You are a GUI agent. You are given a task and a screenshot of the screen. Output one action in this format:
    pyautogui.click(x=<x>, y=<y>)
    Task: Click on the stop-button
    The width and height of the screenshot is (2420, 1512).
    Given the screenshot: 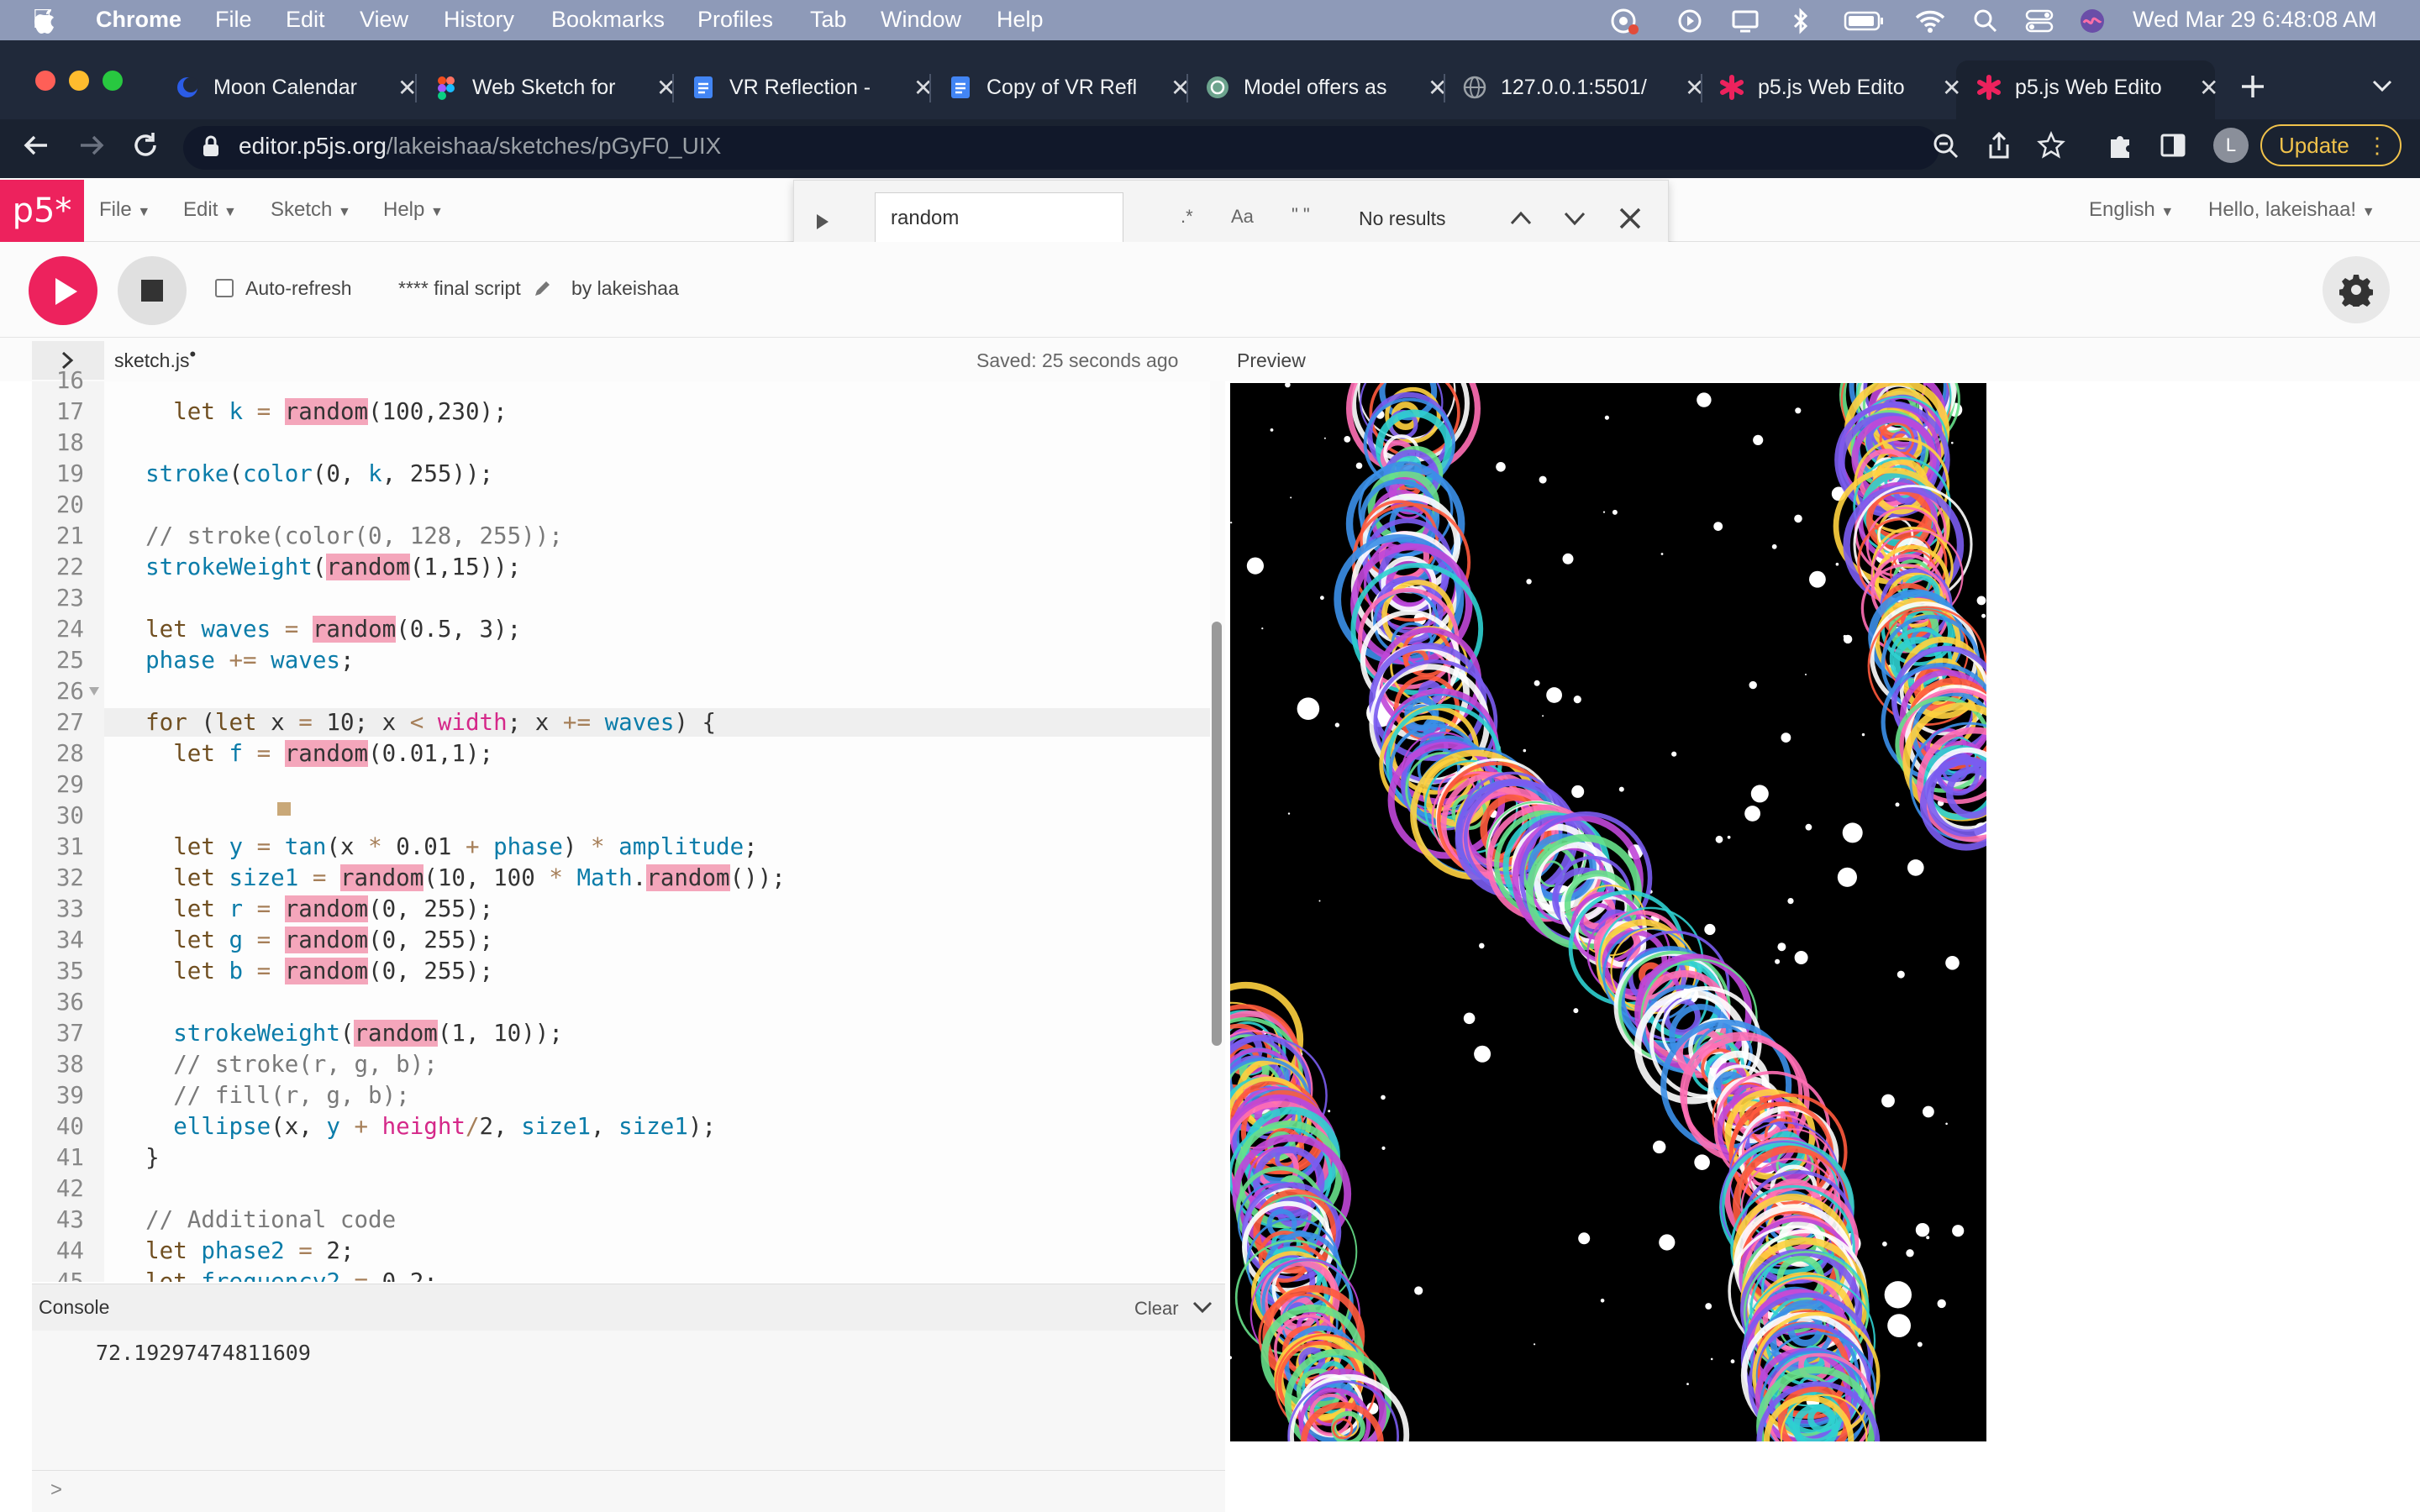 What is the action you would take?
    pyautogui.click(x=153, y=290)
    